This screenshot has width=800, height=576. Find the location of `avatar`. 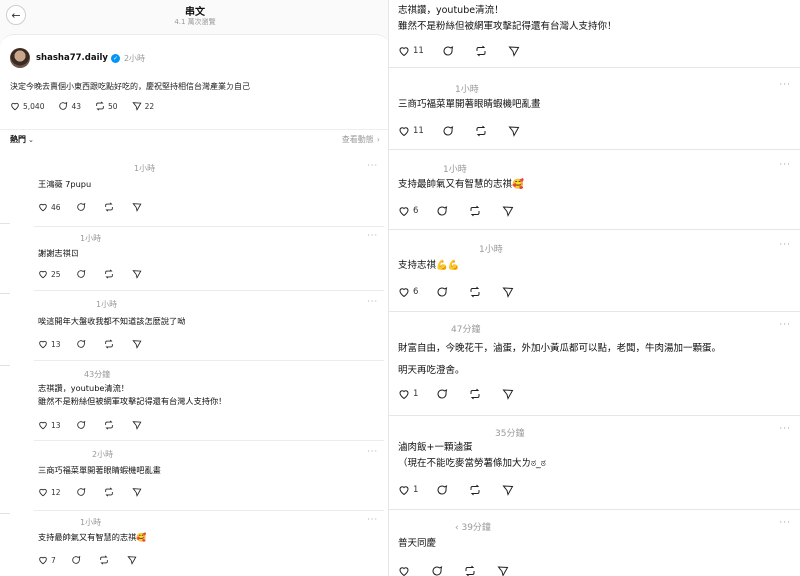

avatar is located at coordinates (20, 58).